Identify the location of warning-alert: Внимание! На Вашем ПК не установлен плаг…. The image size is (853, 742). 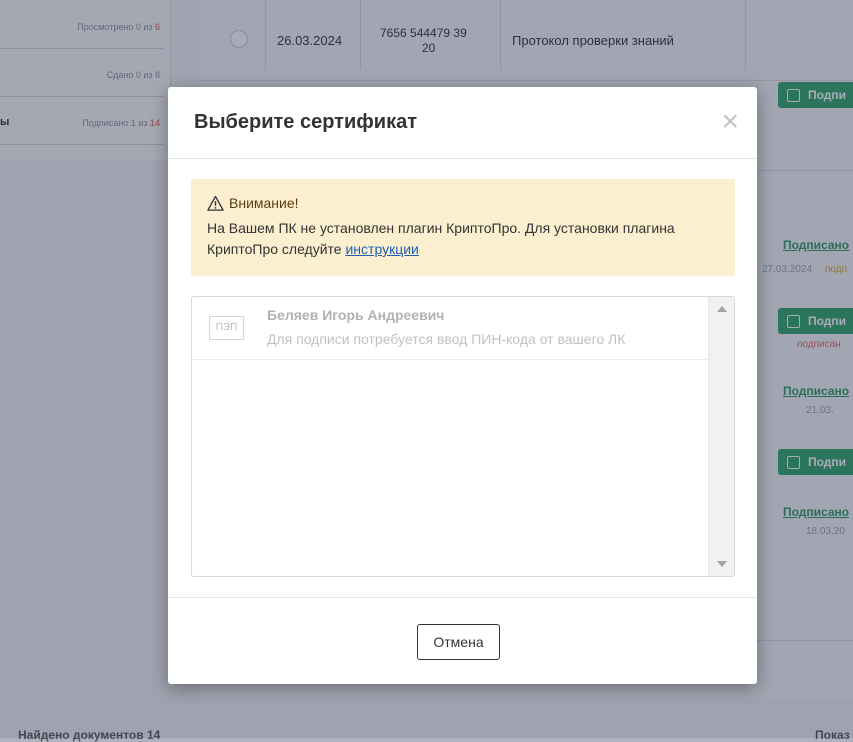
(463, 227).